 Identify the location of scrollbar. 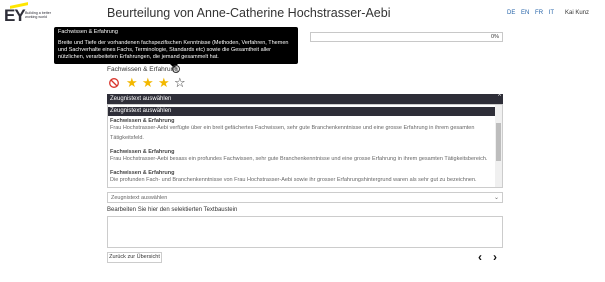
(498, 146).